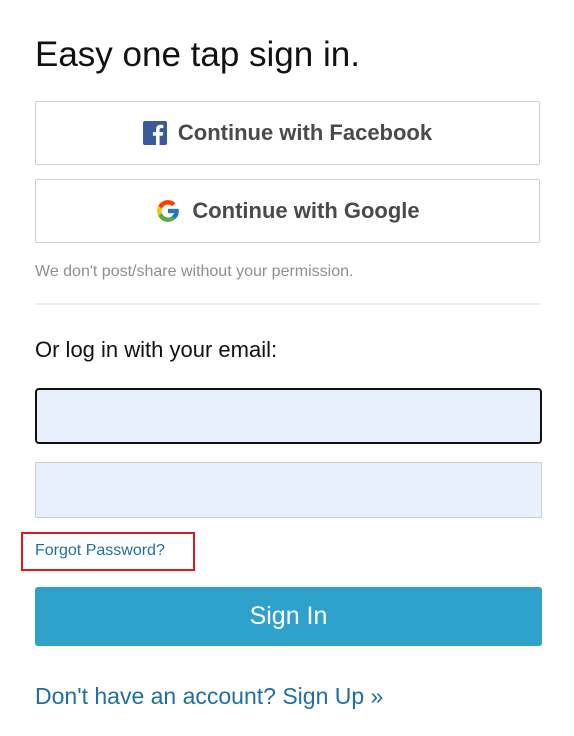 The image size is (574, 736). What do you see at coordinates (209, 696) in the screenshot?
I see `sign-up-link: Don't have an account? Sign Up »` at bounding box center [209, 696].